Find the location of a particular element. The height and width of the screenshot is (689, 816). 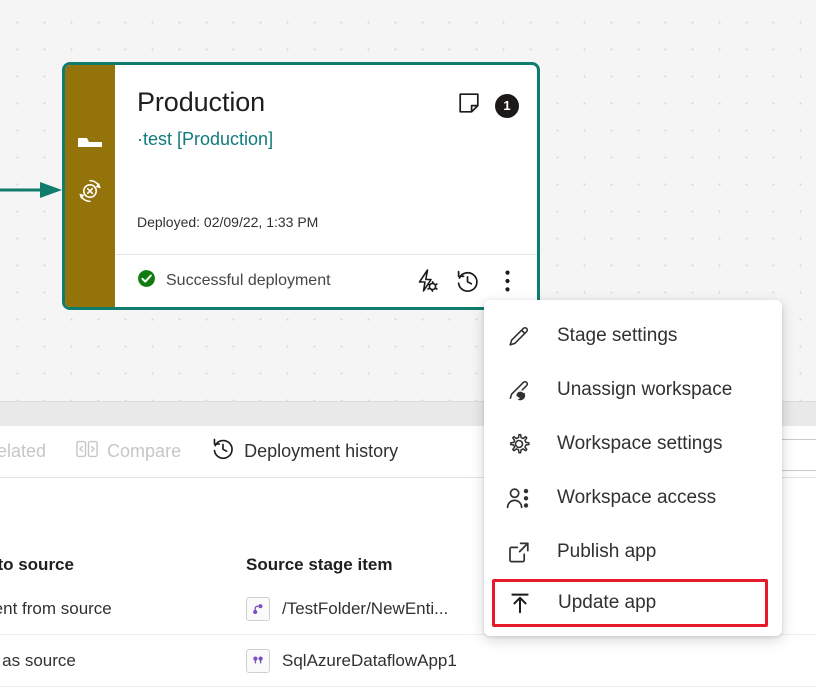

sticky-note-icon is located at coordinates (469, 105).